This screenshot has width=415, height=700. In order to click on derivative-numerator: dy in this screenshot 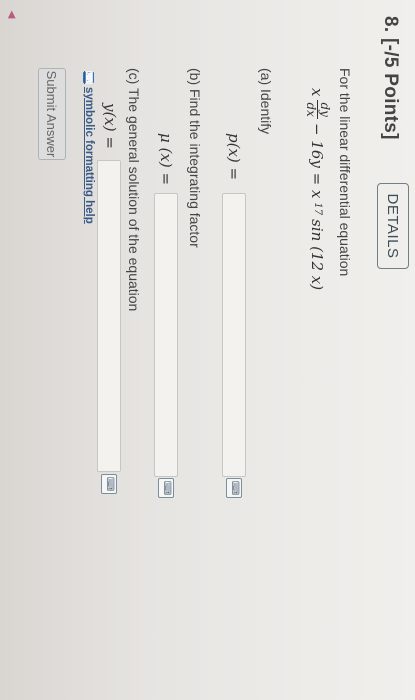, I will do `click(324, 109)`.